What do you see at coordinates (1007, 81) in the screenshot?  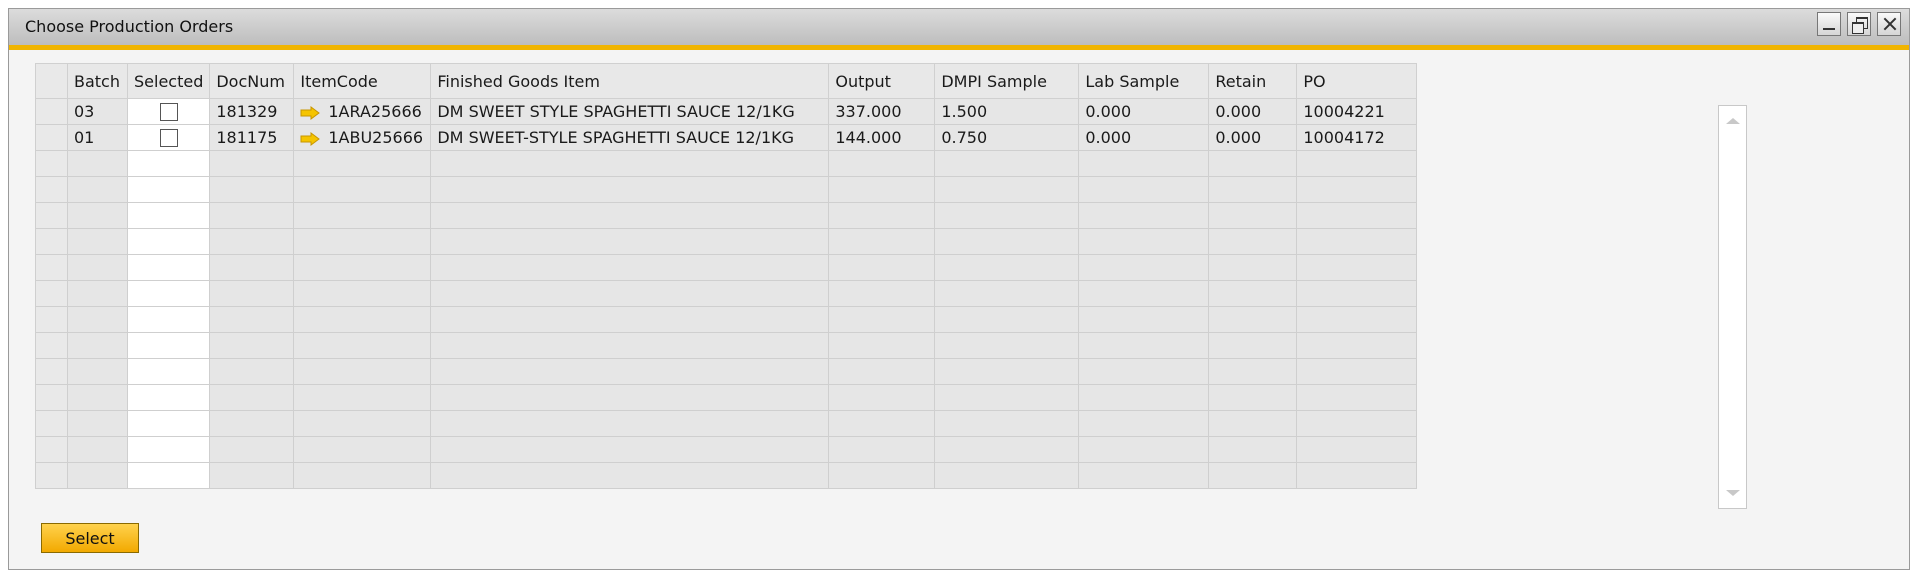 I see `column-header-dmpi-sample: DMPI Sample` at bounding box center [1007, 81].